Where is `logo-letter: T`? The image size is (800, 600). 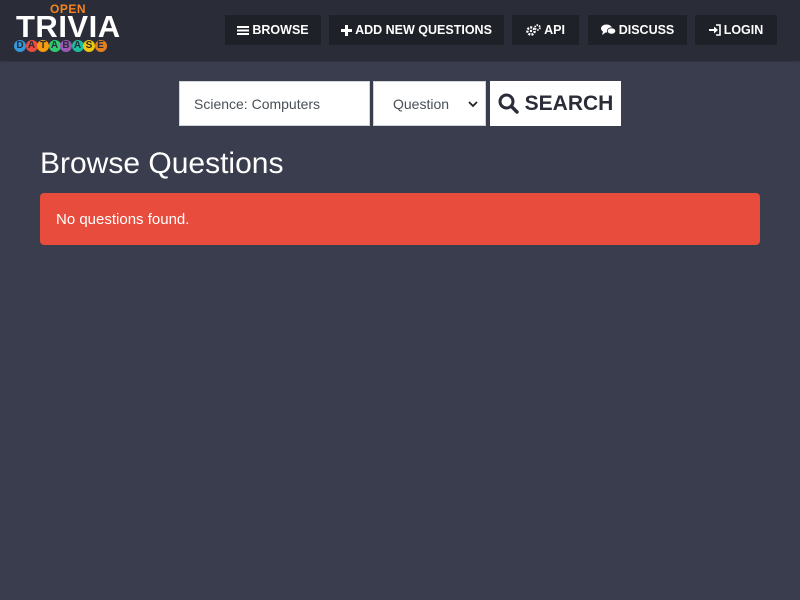
logo-letter: T is located at coordinates (43, 46).